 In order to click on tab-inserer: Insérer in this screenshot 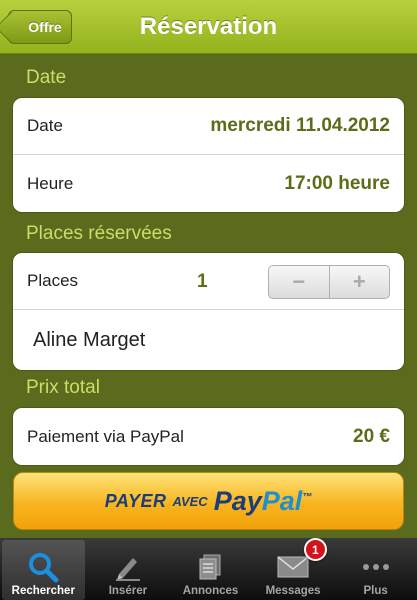, I will do `click(128, 569)`.